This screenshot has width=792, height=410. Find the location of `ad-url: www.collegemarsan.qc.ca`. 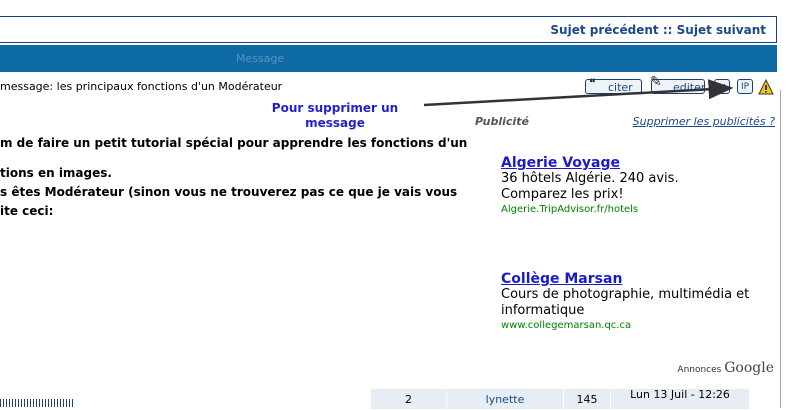

ad-url: www.collegemarsan.qc.ca is located at coordinates (631, 326).